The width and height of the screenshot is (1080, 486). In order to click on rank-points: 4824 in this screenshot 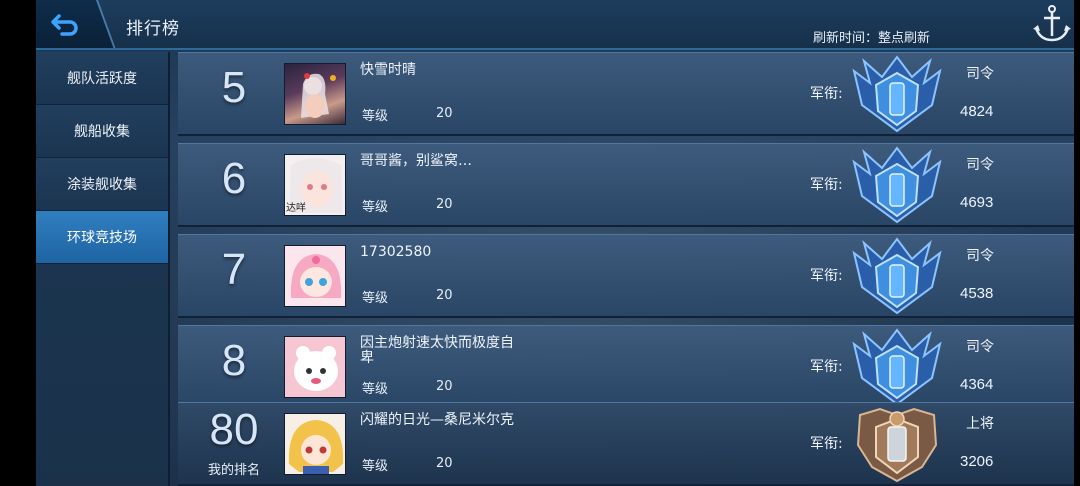, I will do `click(977, 111)`.